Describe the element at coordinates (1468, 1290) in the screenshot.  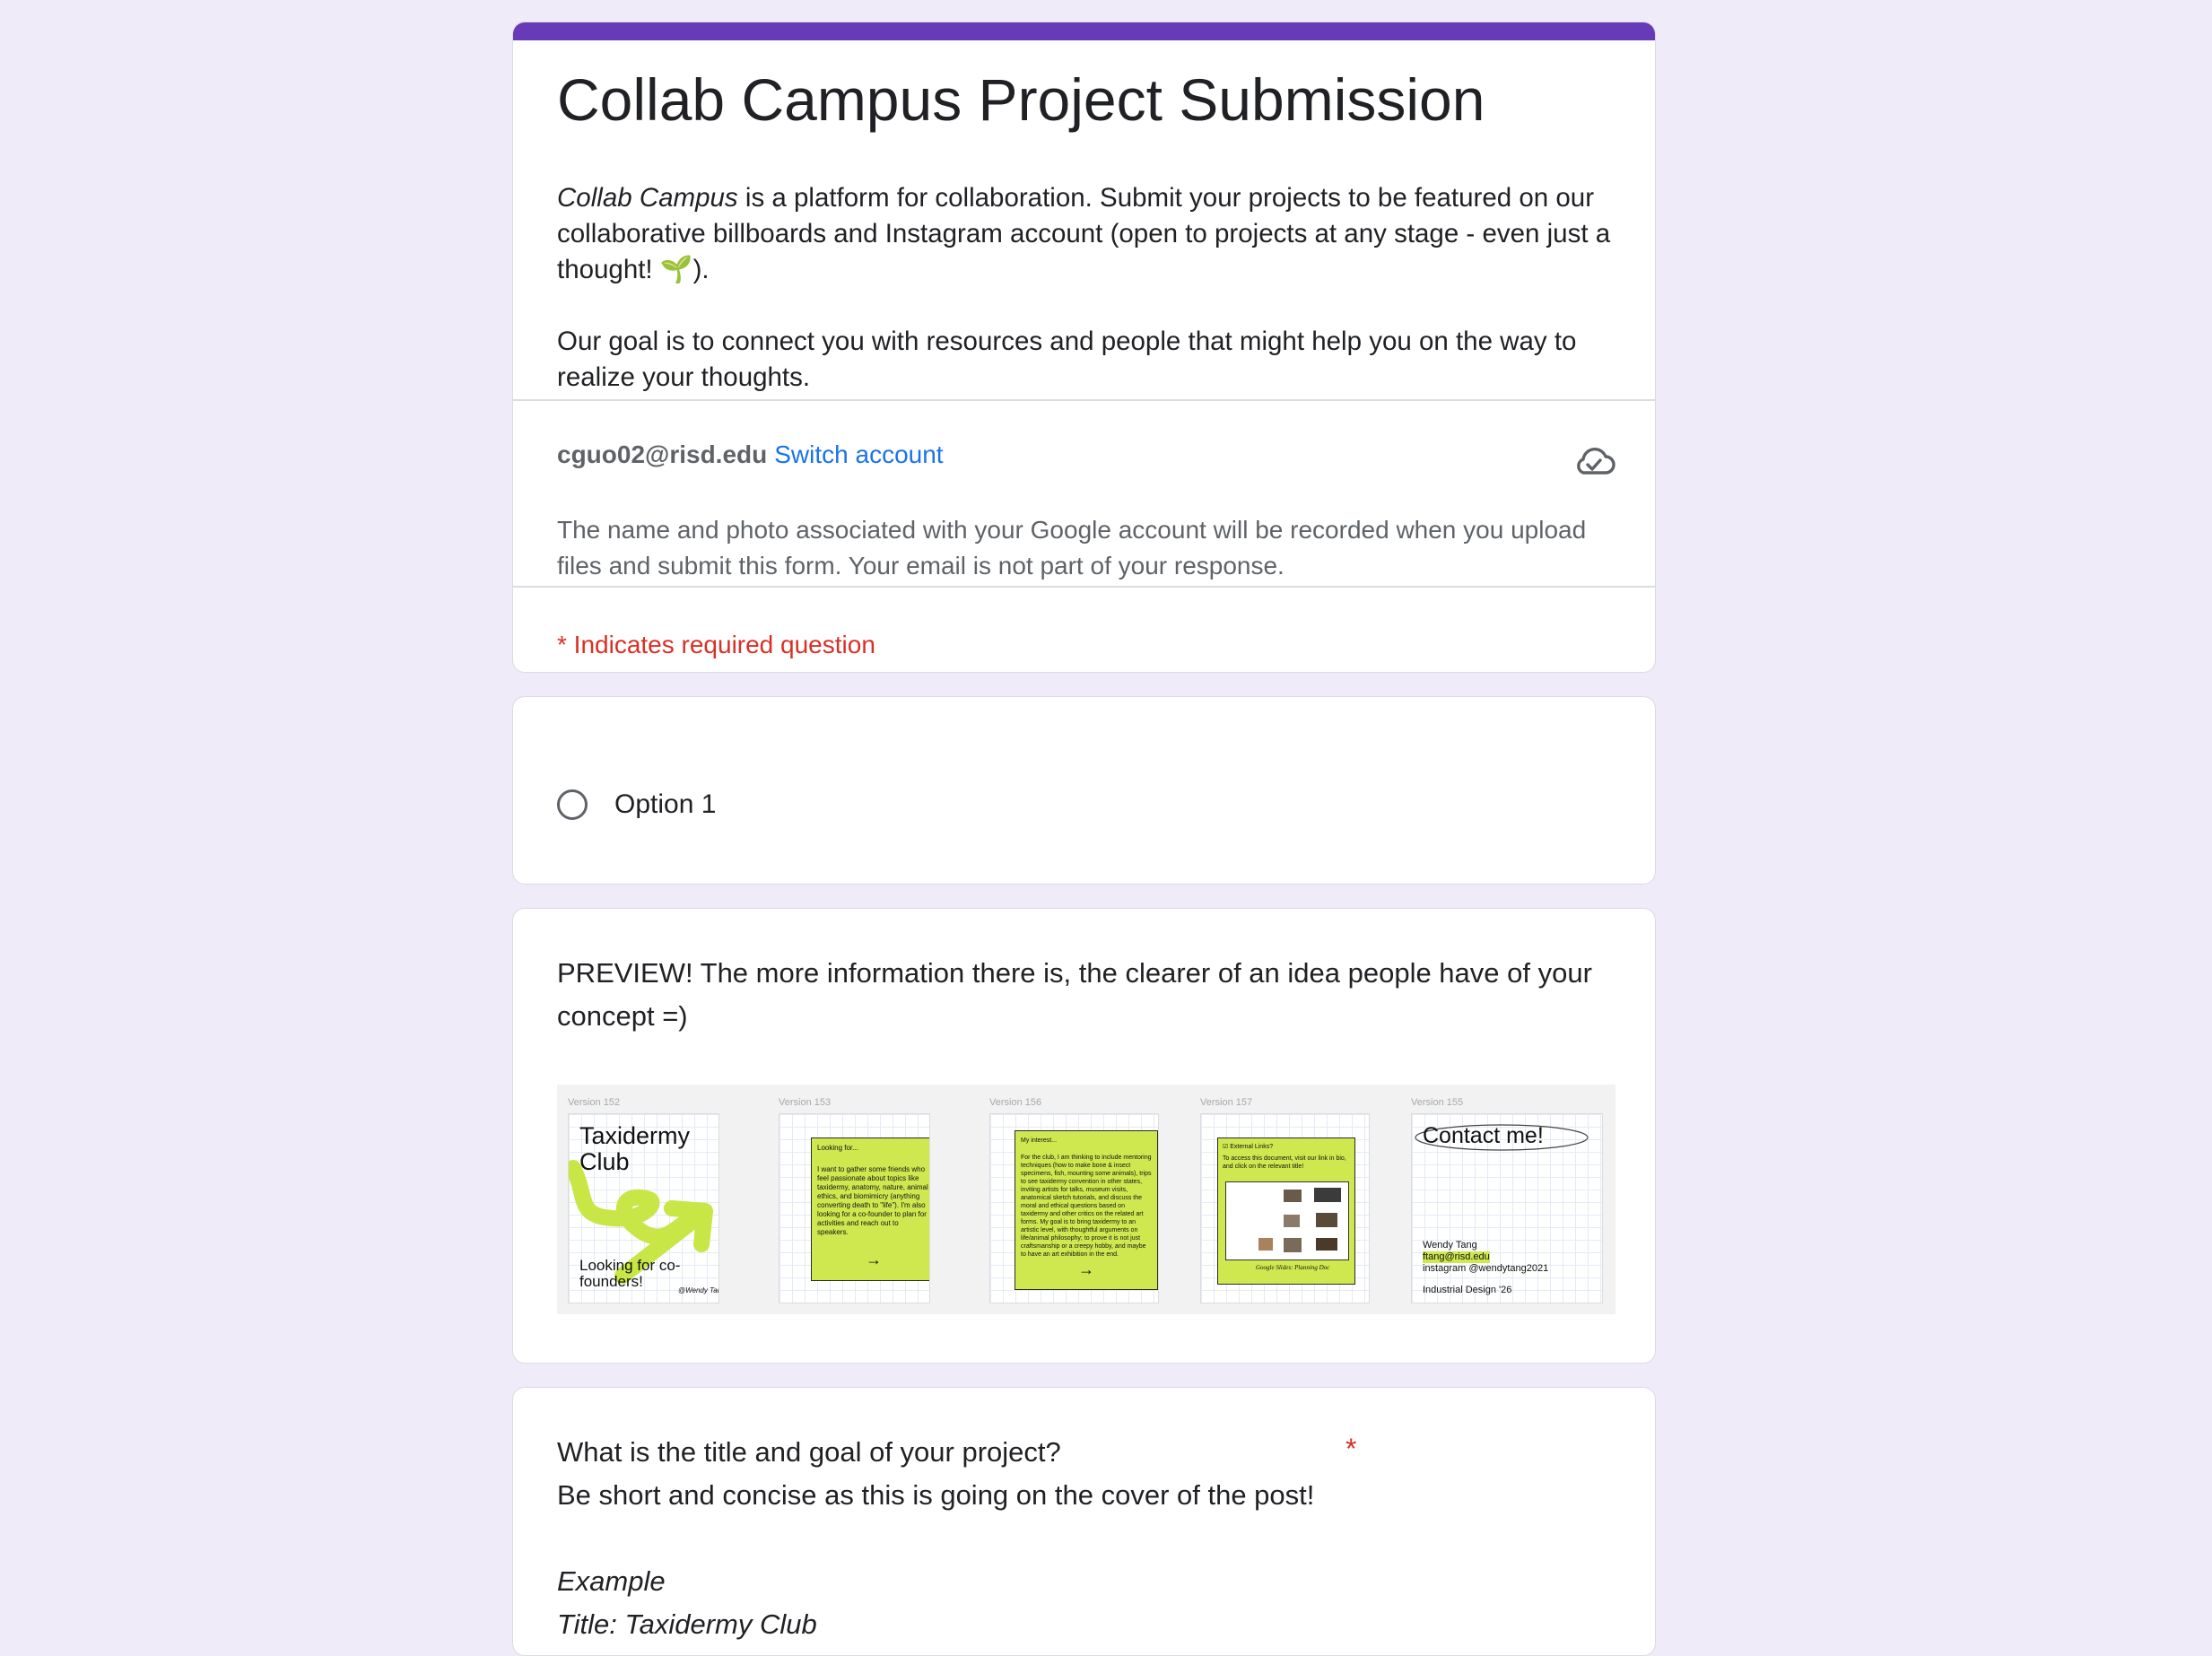
I see `contact-dept: Industrial Design '26` at that location.